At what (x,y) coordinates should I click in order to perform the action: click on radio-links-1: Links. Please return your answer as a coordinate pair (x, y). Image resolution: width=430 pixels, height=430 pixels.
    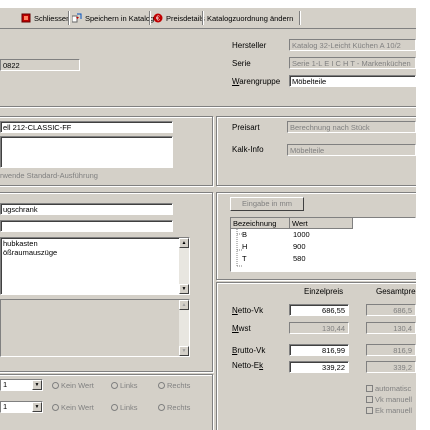
    Looking at the image, I should click on (124, 385).